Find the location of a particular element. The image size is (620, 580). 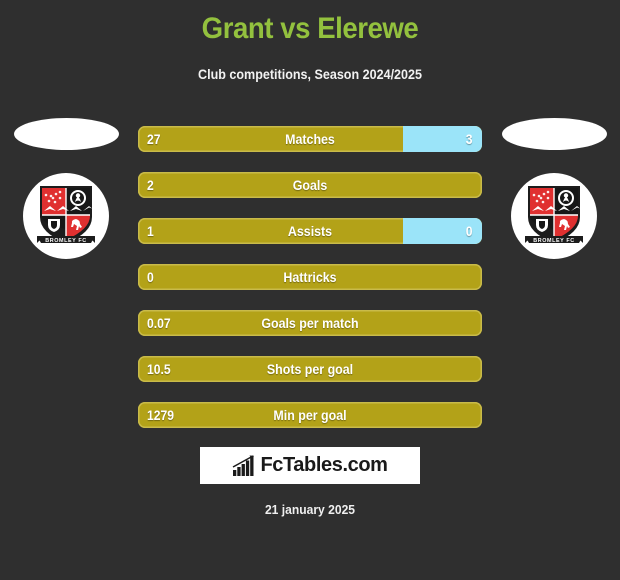

stat-row-content: 1279 Min per goal is located at coordinates (310, 415).